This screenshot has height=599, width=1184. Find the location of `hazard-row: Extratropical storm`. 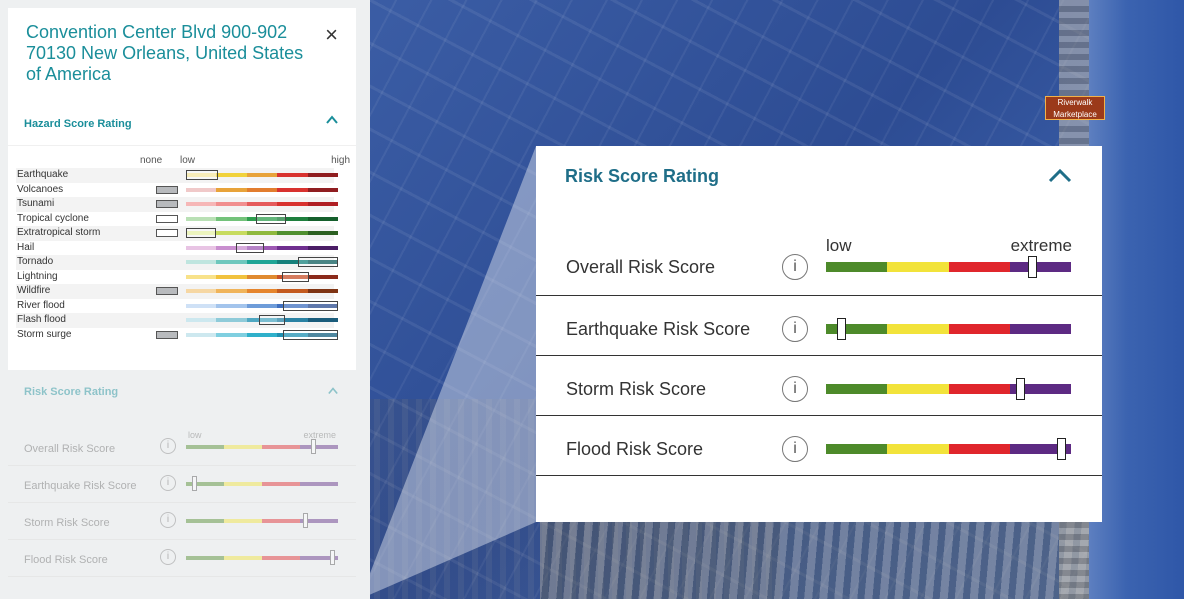

hazard-row: Extratropical storm is located at coordinates (177, 233).